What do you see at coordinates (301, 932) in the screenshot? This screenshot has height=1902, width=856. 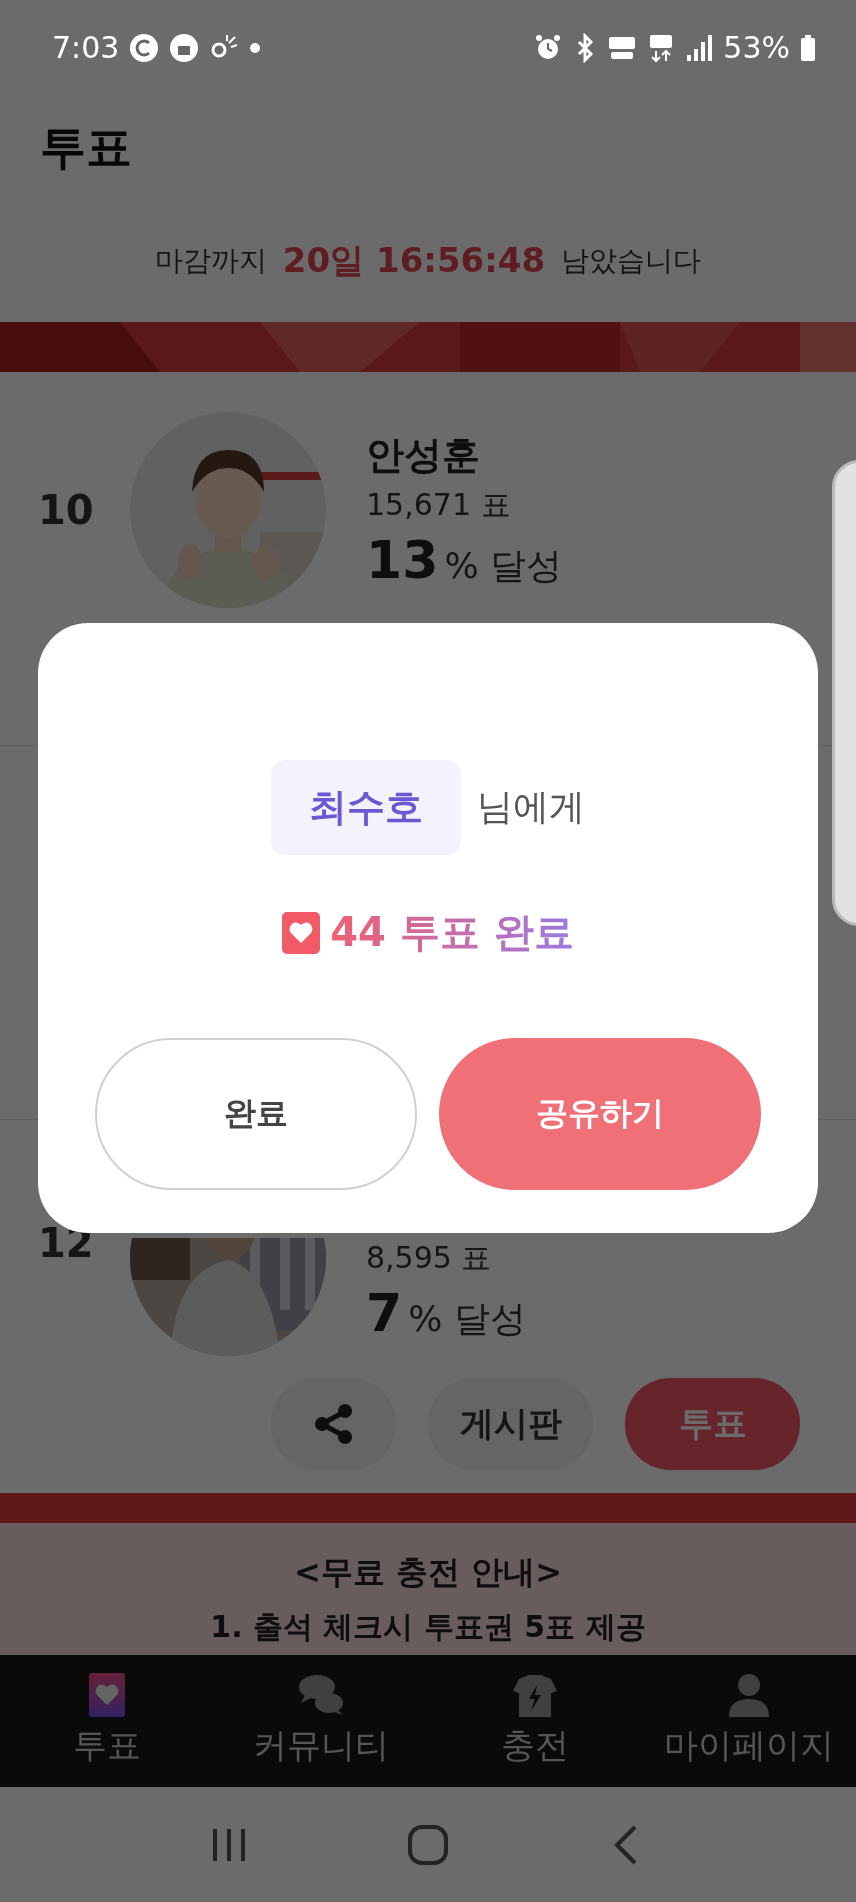 I see `heart-card-icon` at bounding box center [301, 932].